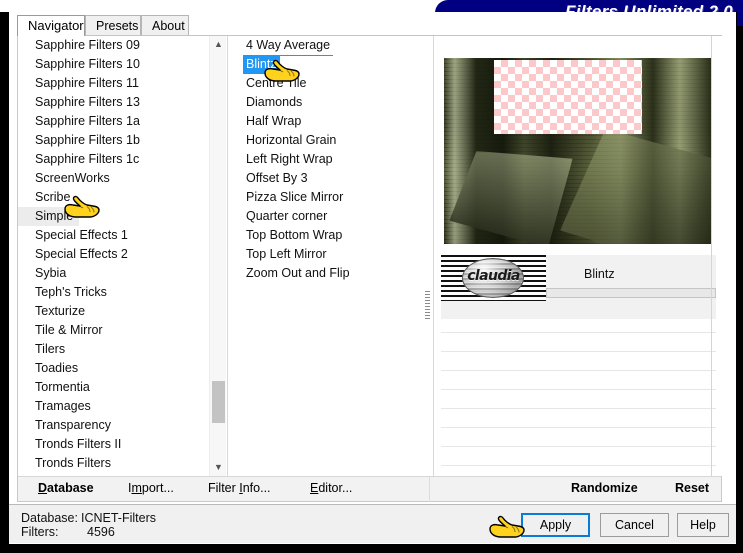  What do you see at coordinates (122, 463) in the screenshot?
I see `list-item: Tronds Filters` at bounding box center [122, 463].